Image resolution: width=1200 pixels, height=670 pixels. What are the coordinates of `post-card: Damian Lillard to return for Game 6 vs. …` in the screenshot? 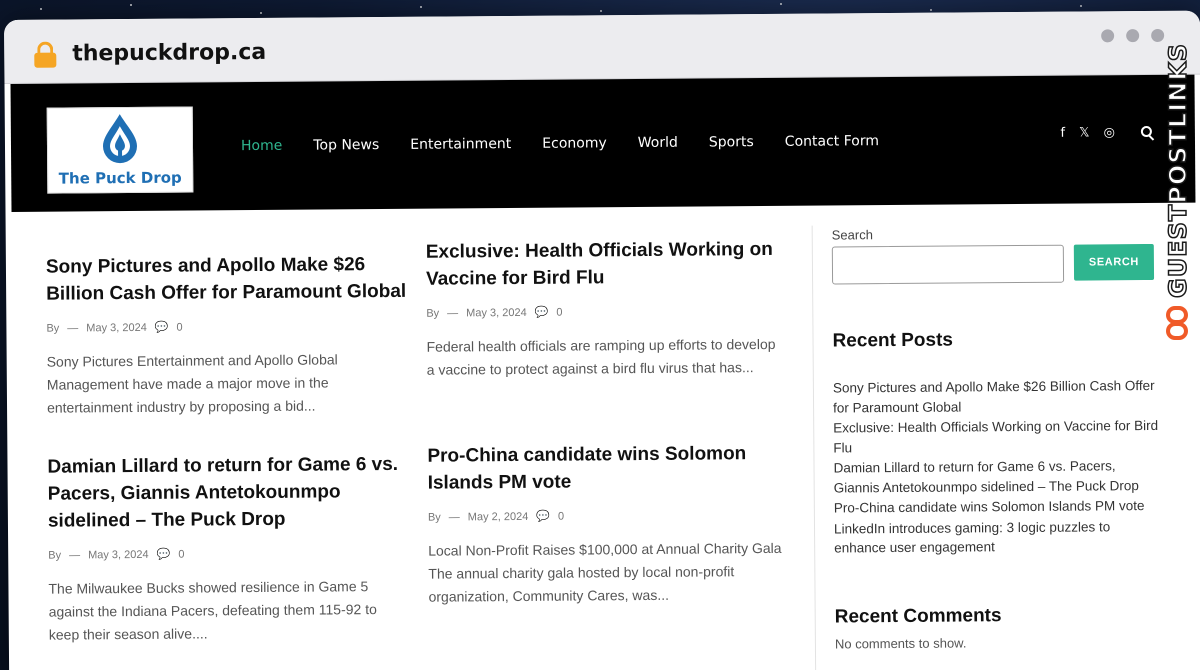 It's located at (228, 549).